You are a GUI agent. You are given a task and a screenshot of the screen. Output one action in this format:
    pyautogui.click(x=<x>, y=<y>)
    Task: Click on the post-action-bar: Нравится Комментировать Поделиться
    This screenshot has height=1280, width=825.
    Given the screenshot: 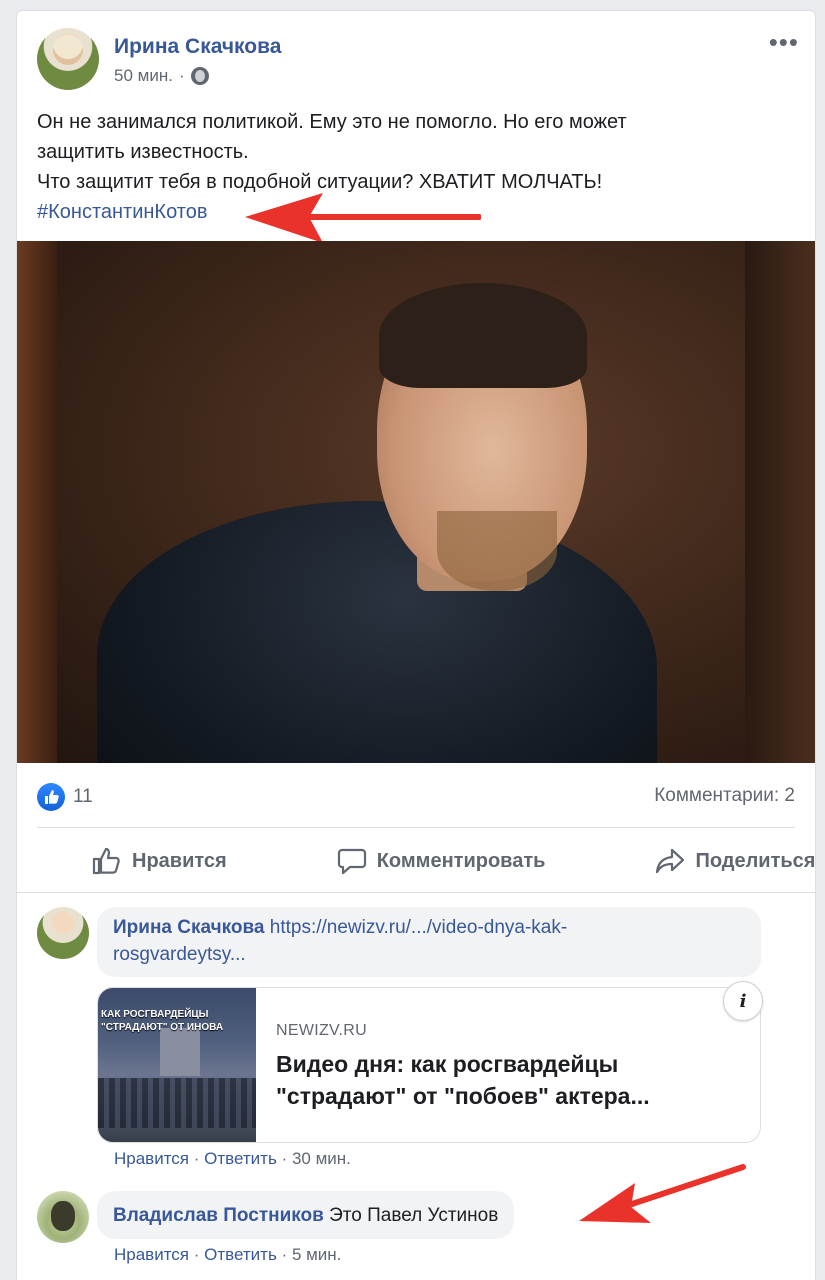 What is the action you would take?
    pyautogui.click(x=426, y=861)
    